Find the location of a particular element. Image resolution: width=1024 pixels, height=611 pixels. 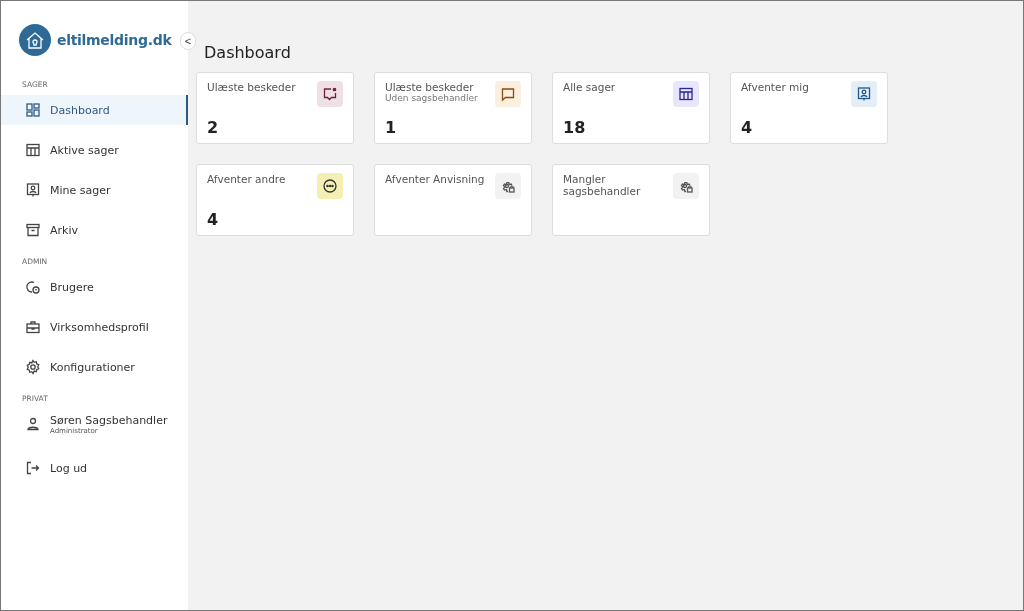

house-logo-icon is located at coordinates (35, 40).